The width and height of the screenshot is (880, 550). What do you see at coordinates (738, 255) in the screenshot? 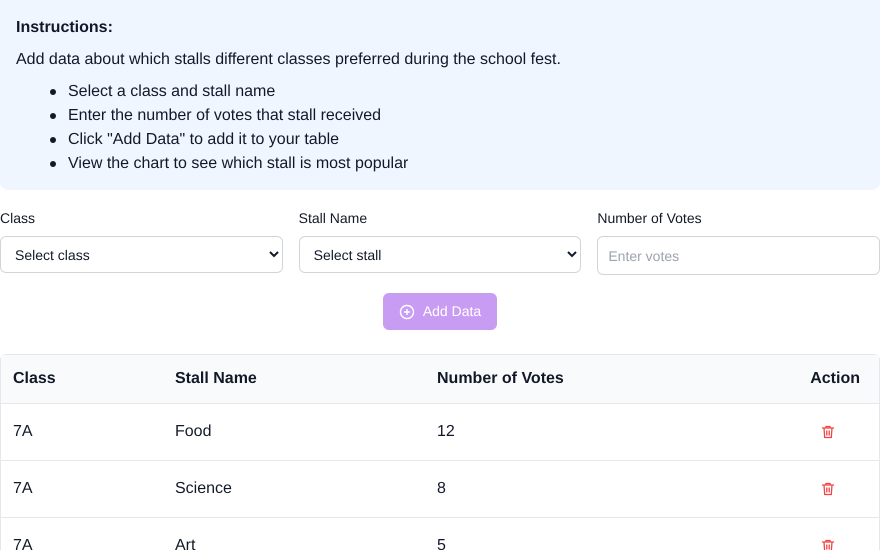
I see `votes-input: Enter votes` at bounding box center [738, 255].